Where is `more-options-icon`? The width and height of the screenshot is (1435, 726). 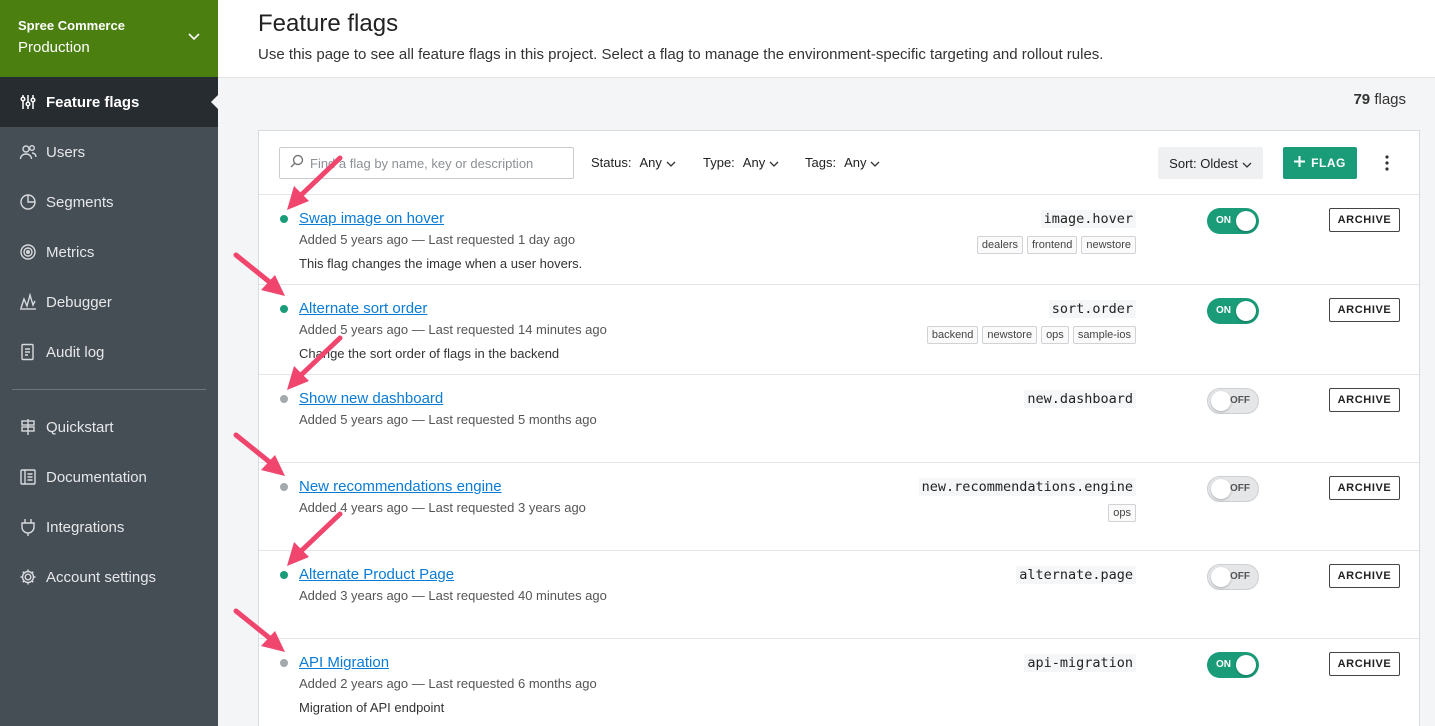 more-options-icon is located at coordinates (1387, 163).